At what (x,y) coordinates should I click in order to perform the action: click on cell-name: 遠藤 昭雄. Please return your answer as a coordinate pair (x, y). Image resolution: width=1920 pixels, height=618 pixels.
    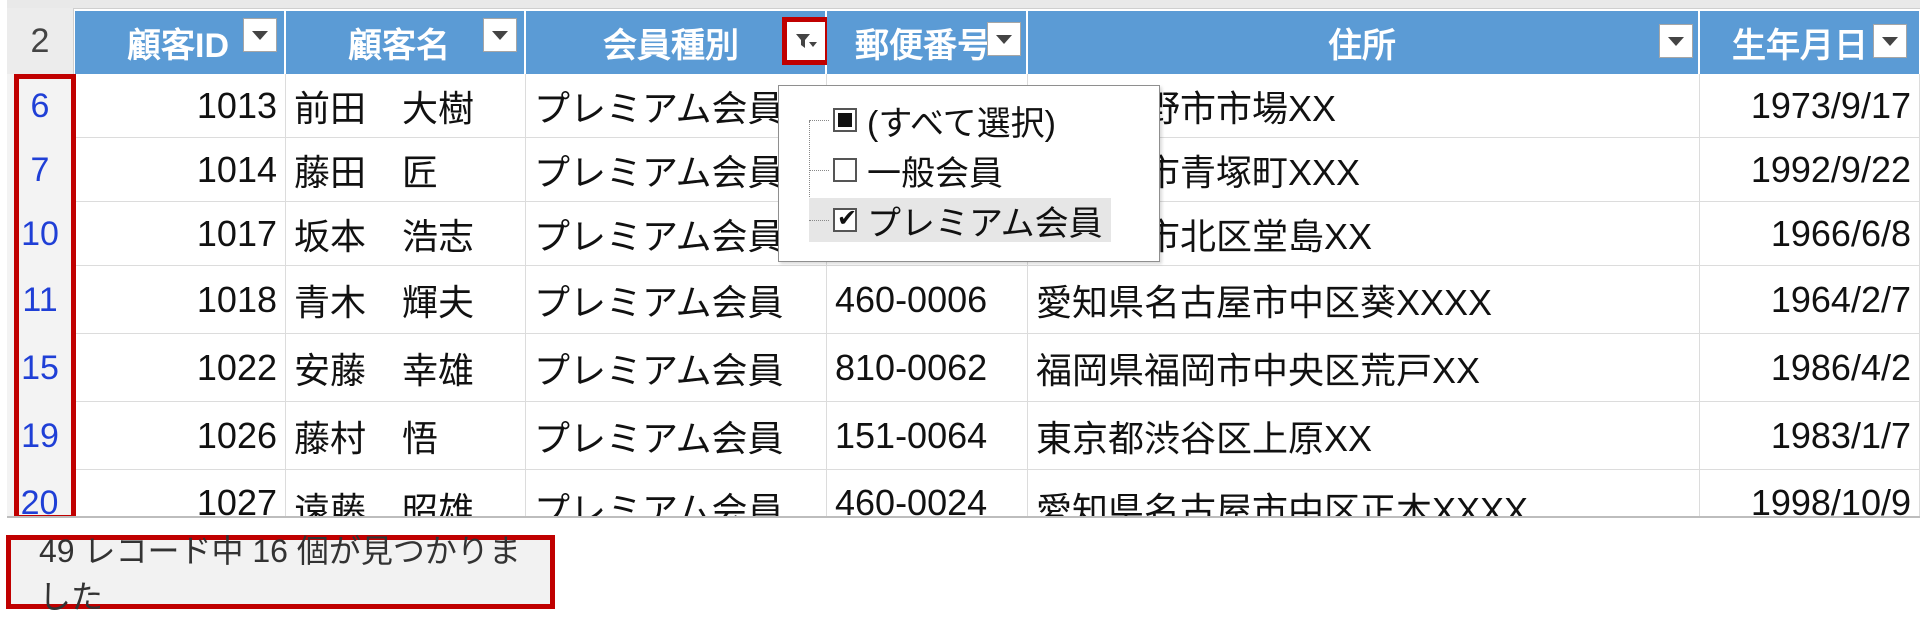
    Looking at the image, I should click on (406, 493).